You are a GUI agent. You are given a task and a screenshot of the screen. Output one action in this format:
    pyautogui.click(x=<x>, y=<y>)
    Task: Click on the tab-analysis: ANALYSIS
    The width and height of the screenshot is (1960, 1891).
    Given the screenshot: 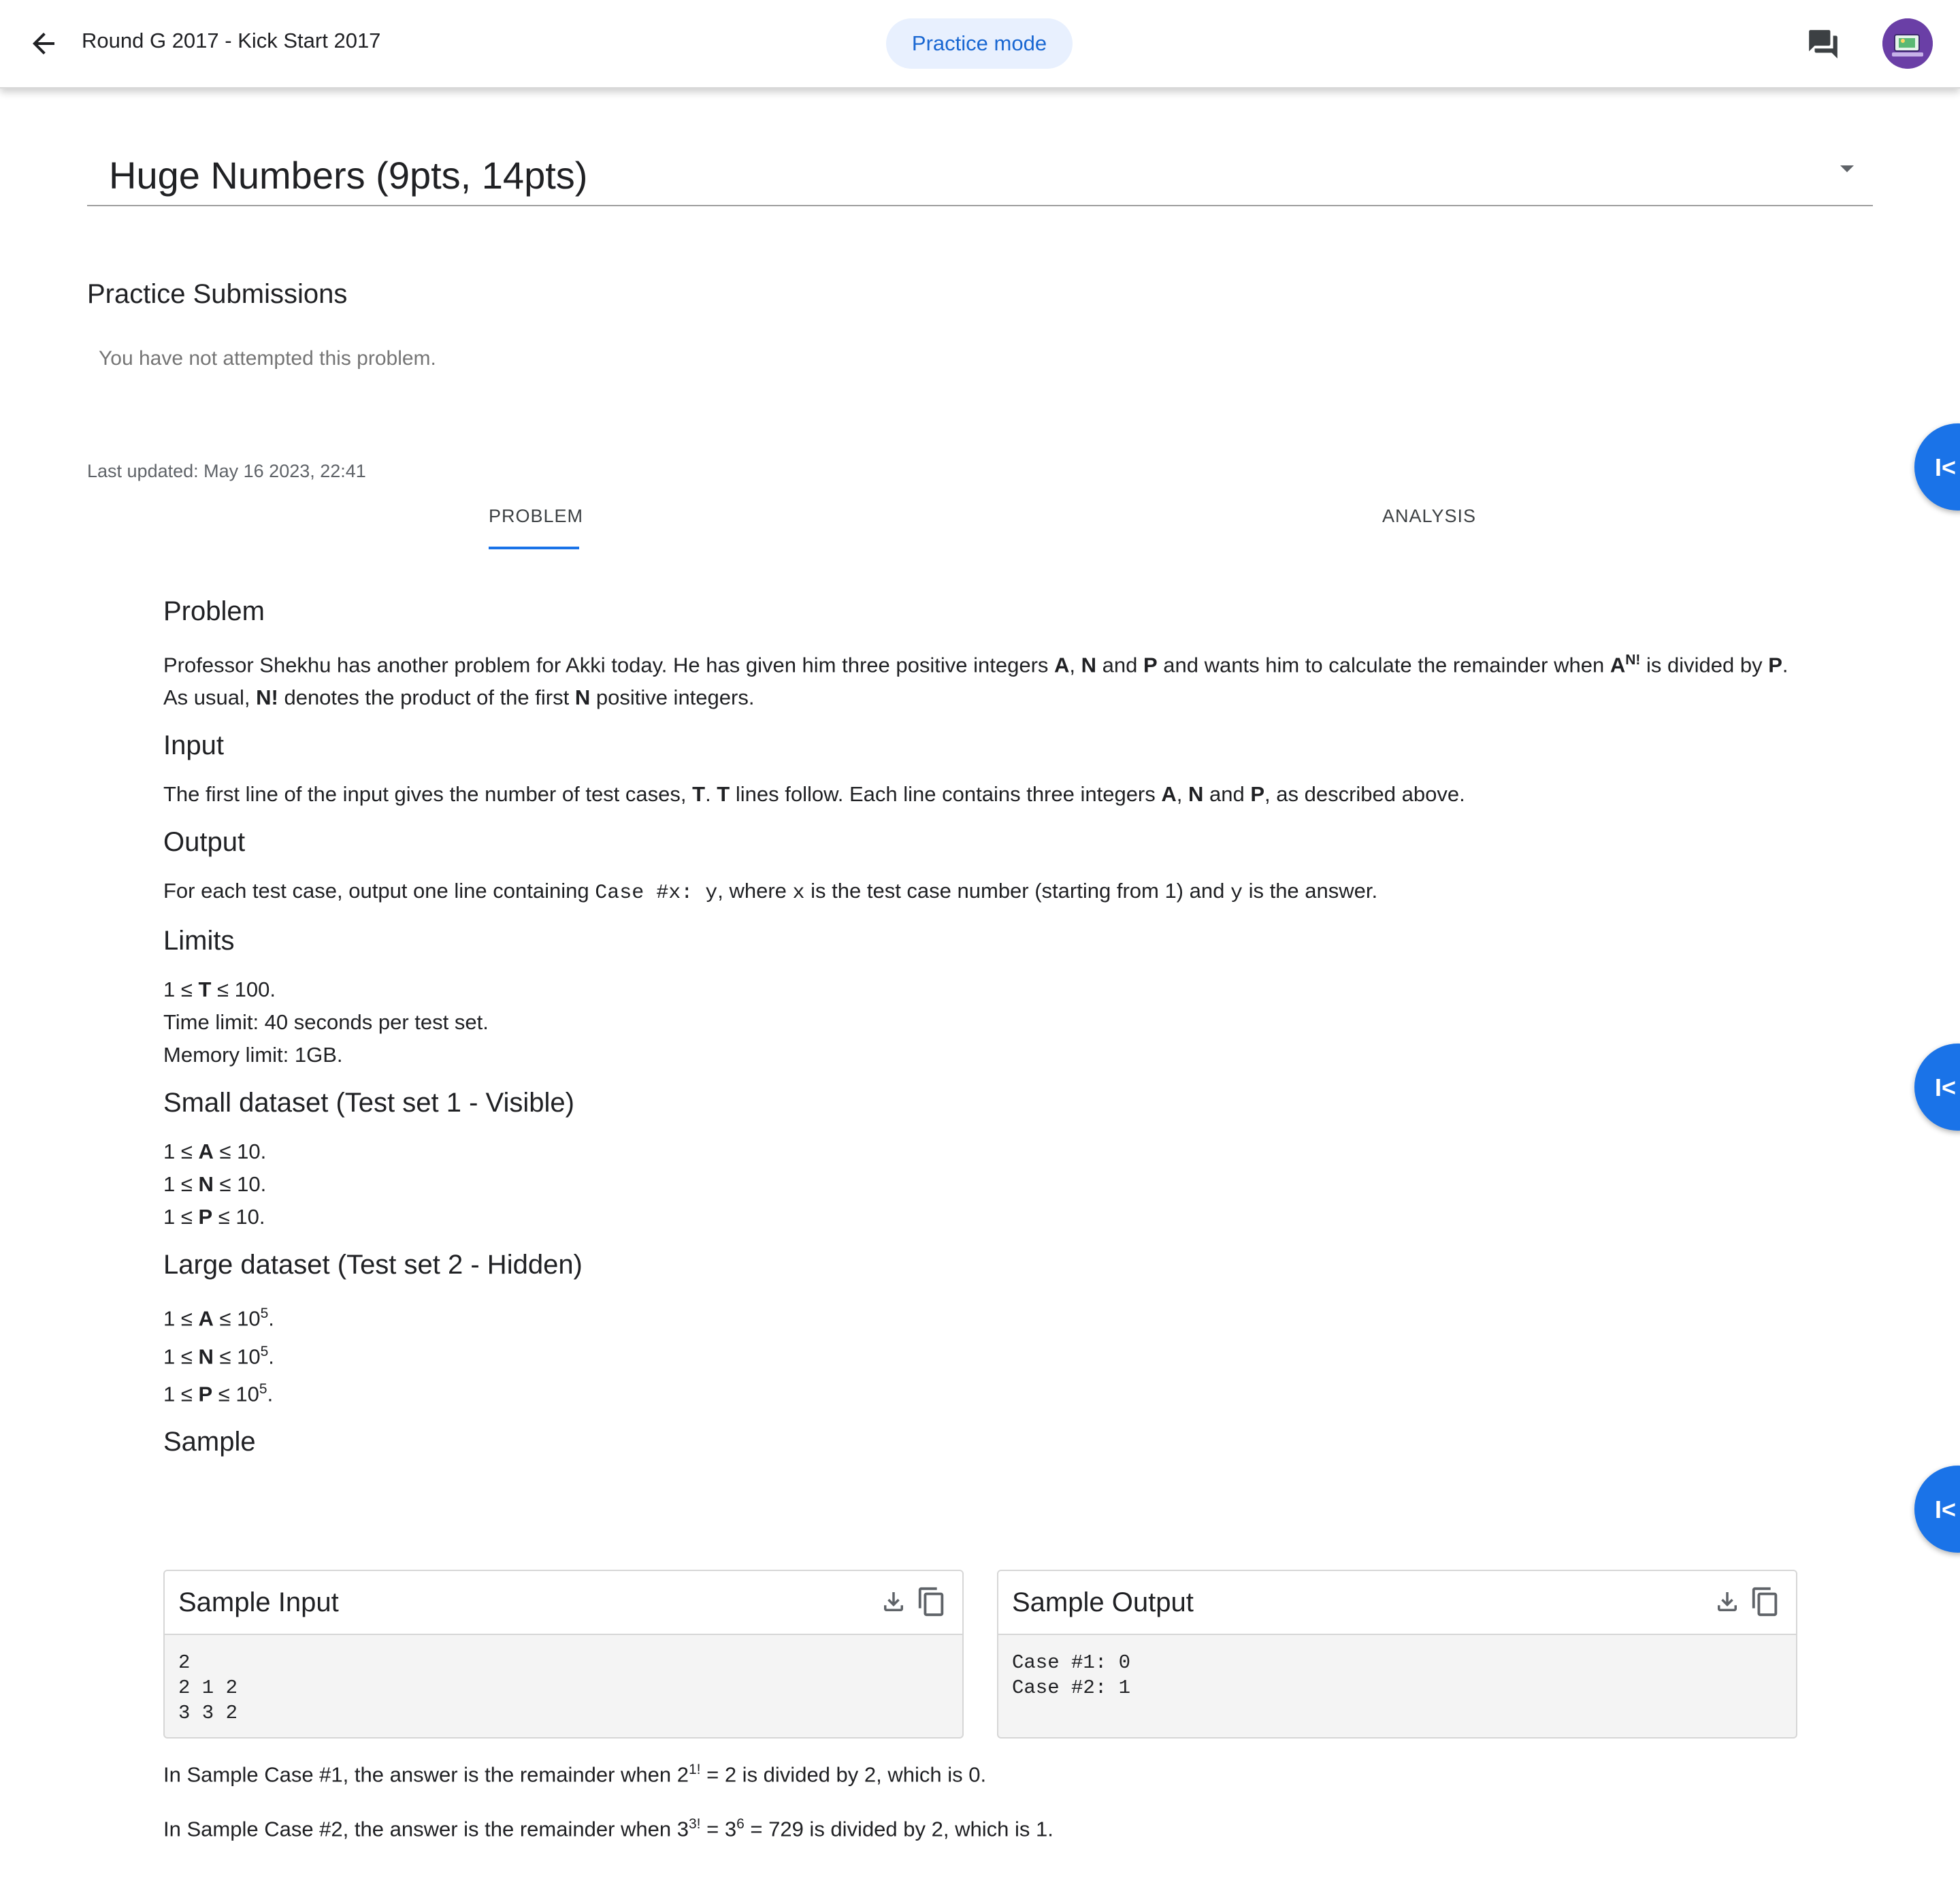 What is the action you would take?
    pyautogui.click(x=1429, y=516)
    